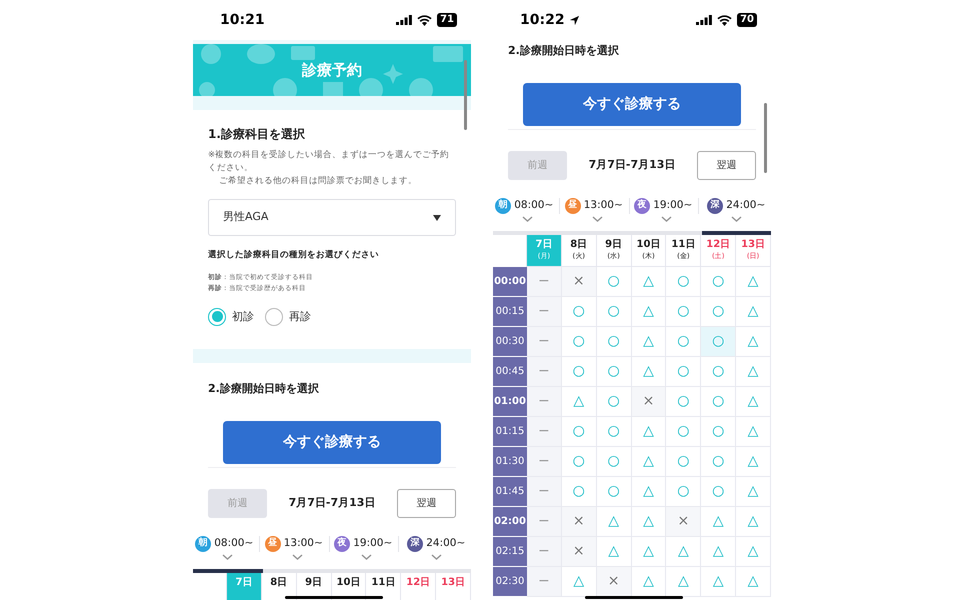 This screenshot has width=964, height=600. I want to click on radio-option: 初診, so click(231, 317).